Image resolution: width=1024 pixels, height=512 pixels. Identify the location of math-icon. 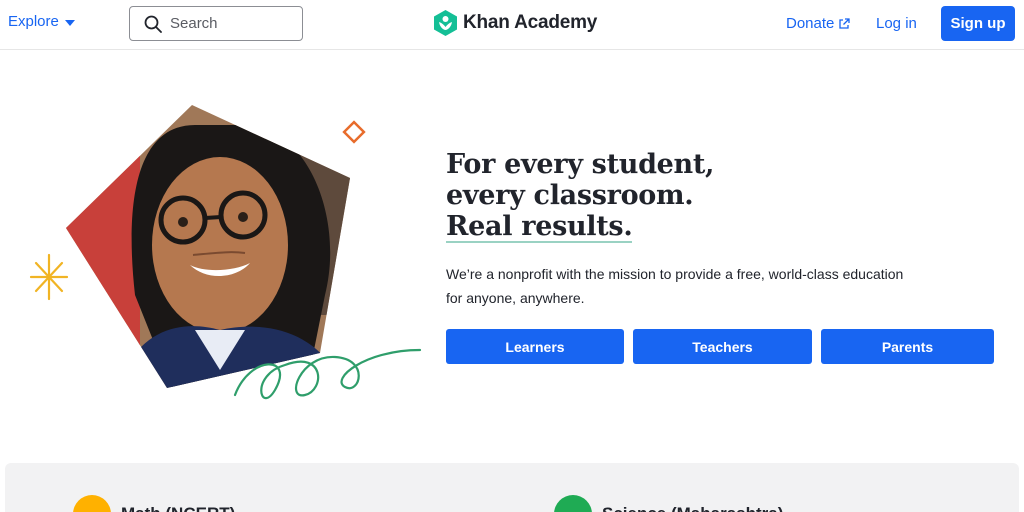
(92, 503).